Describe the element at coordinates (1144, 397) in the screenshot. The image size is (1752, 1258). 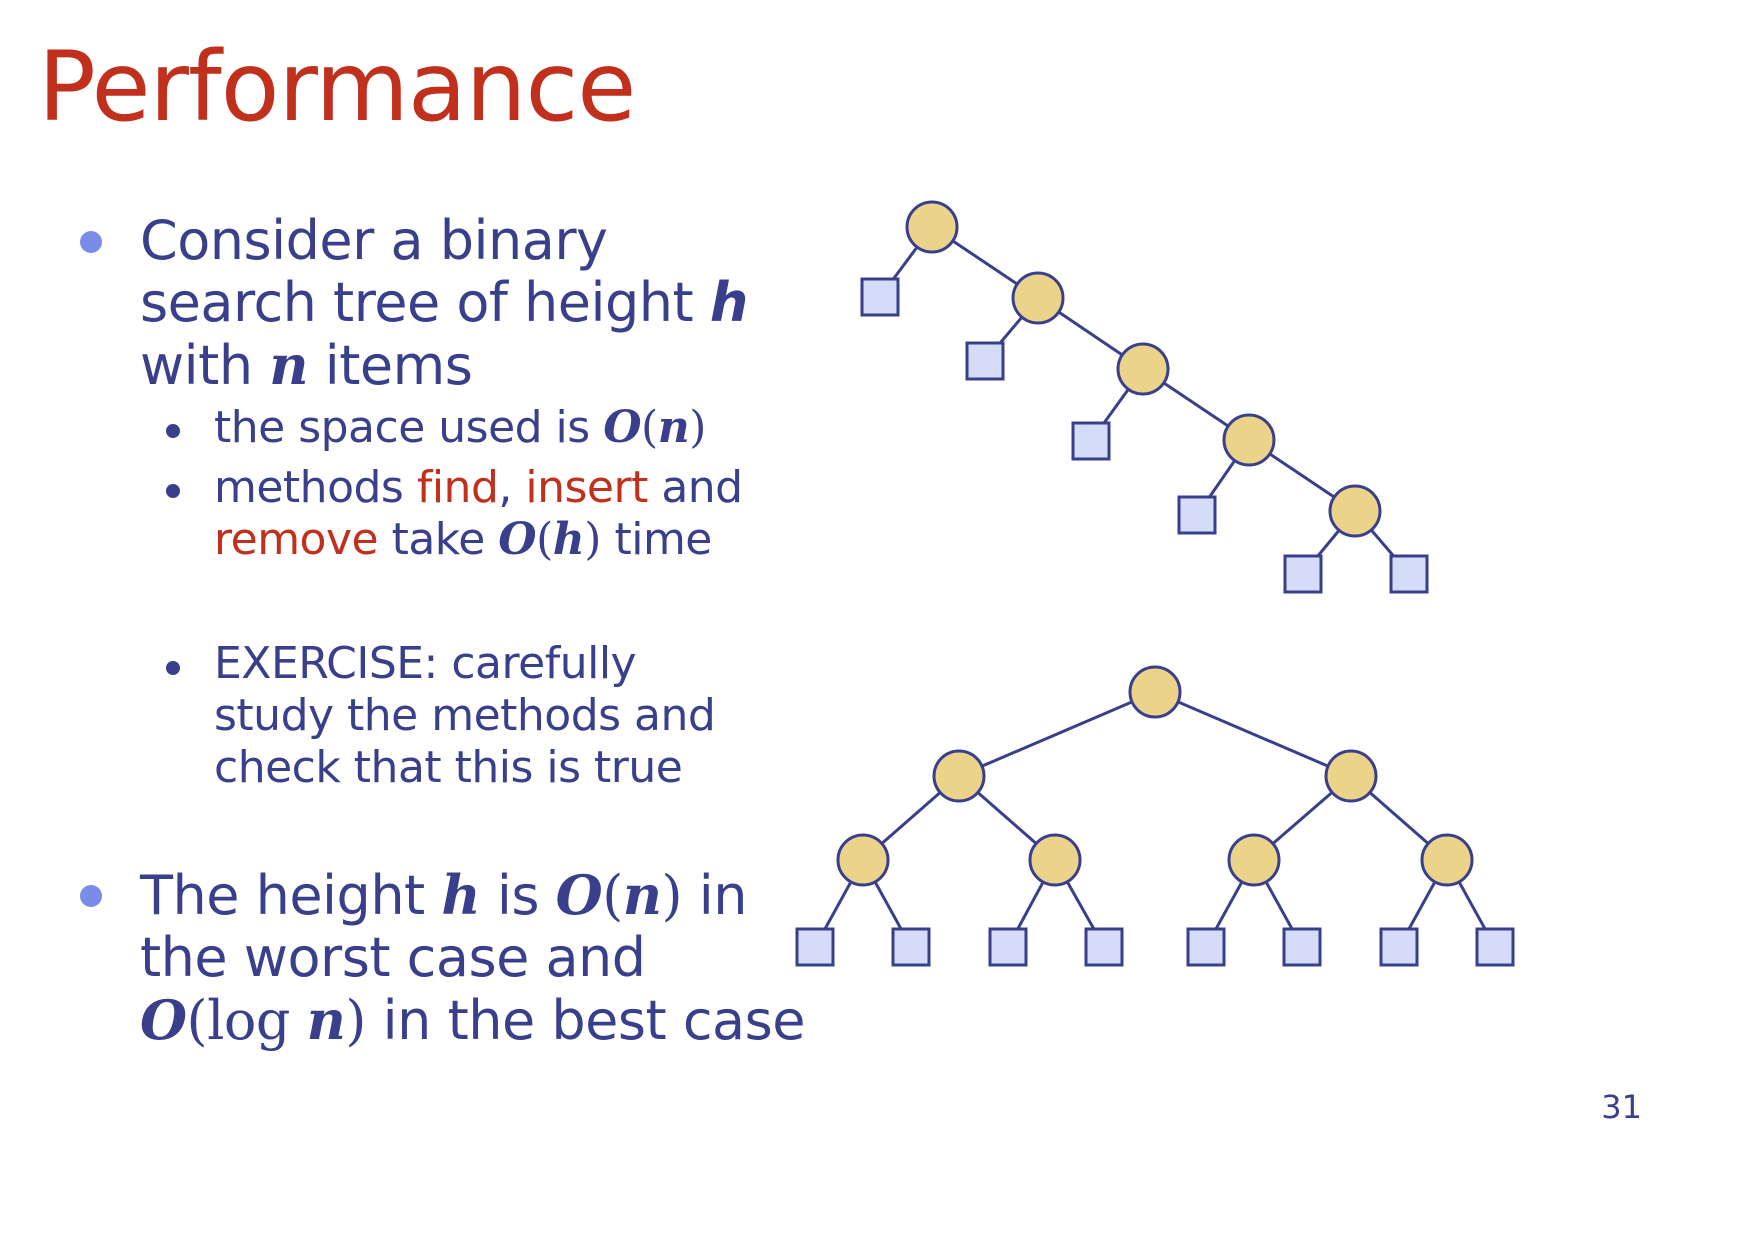
I see `degenerate-tree` at that location.